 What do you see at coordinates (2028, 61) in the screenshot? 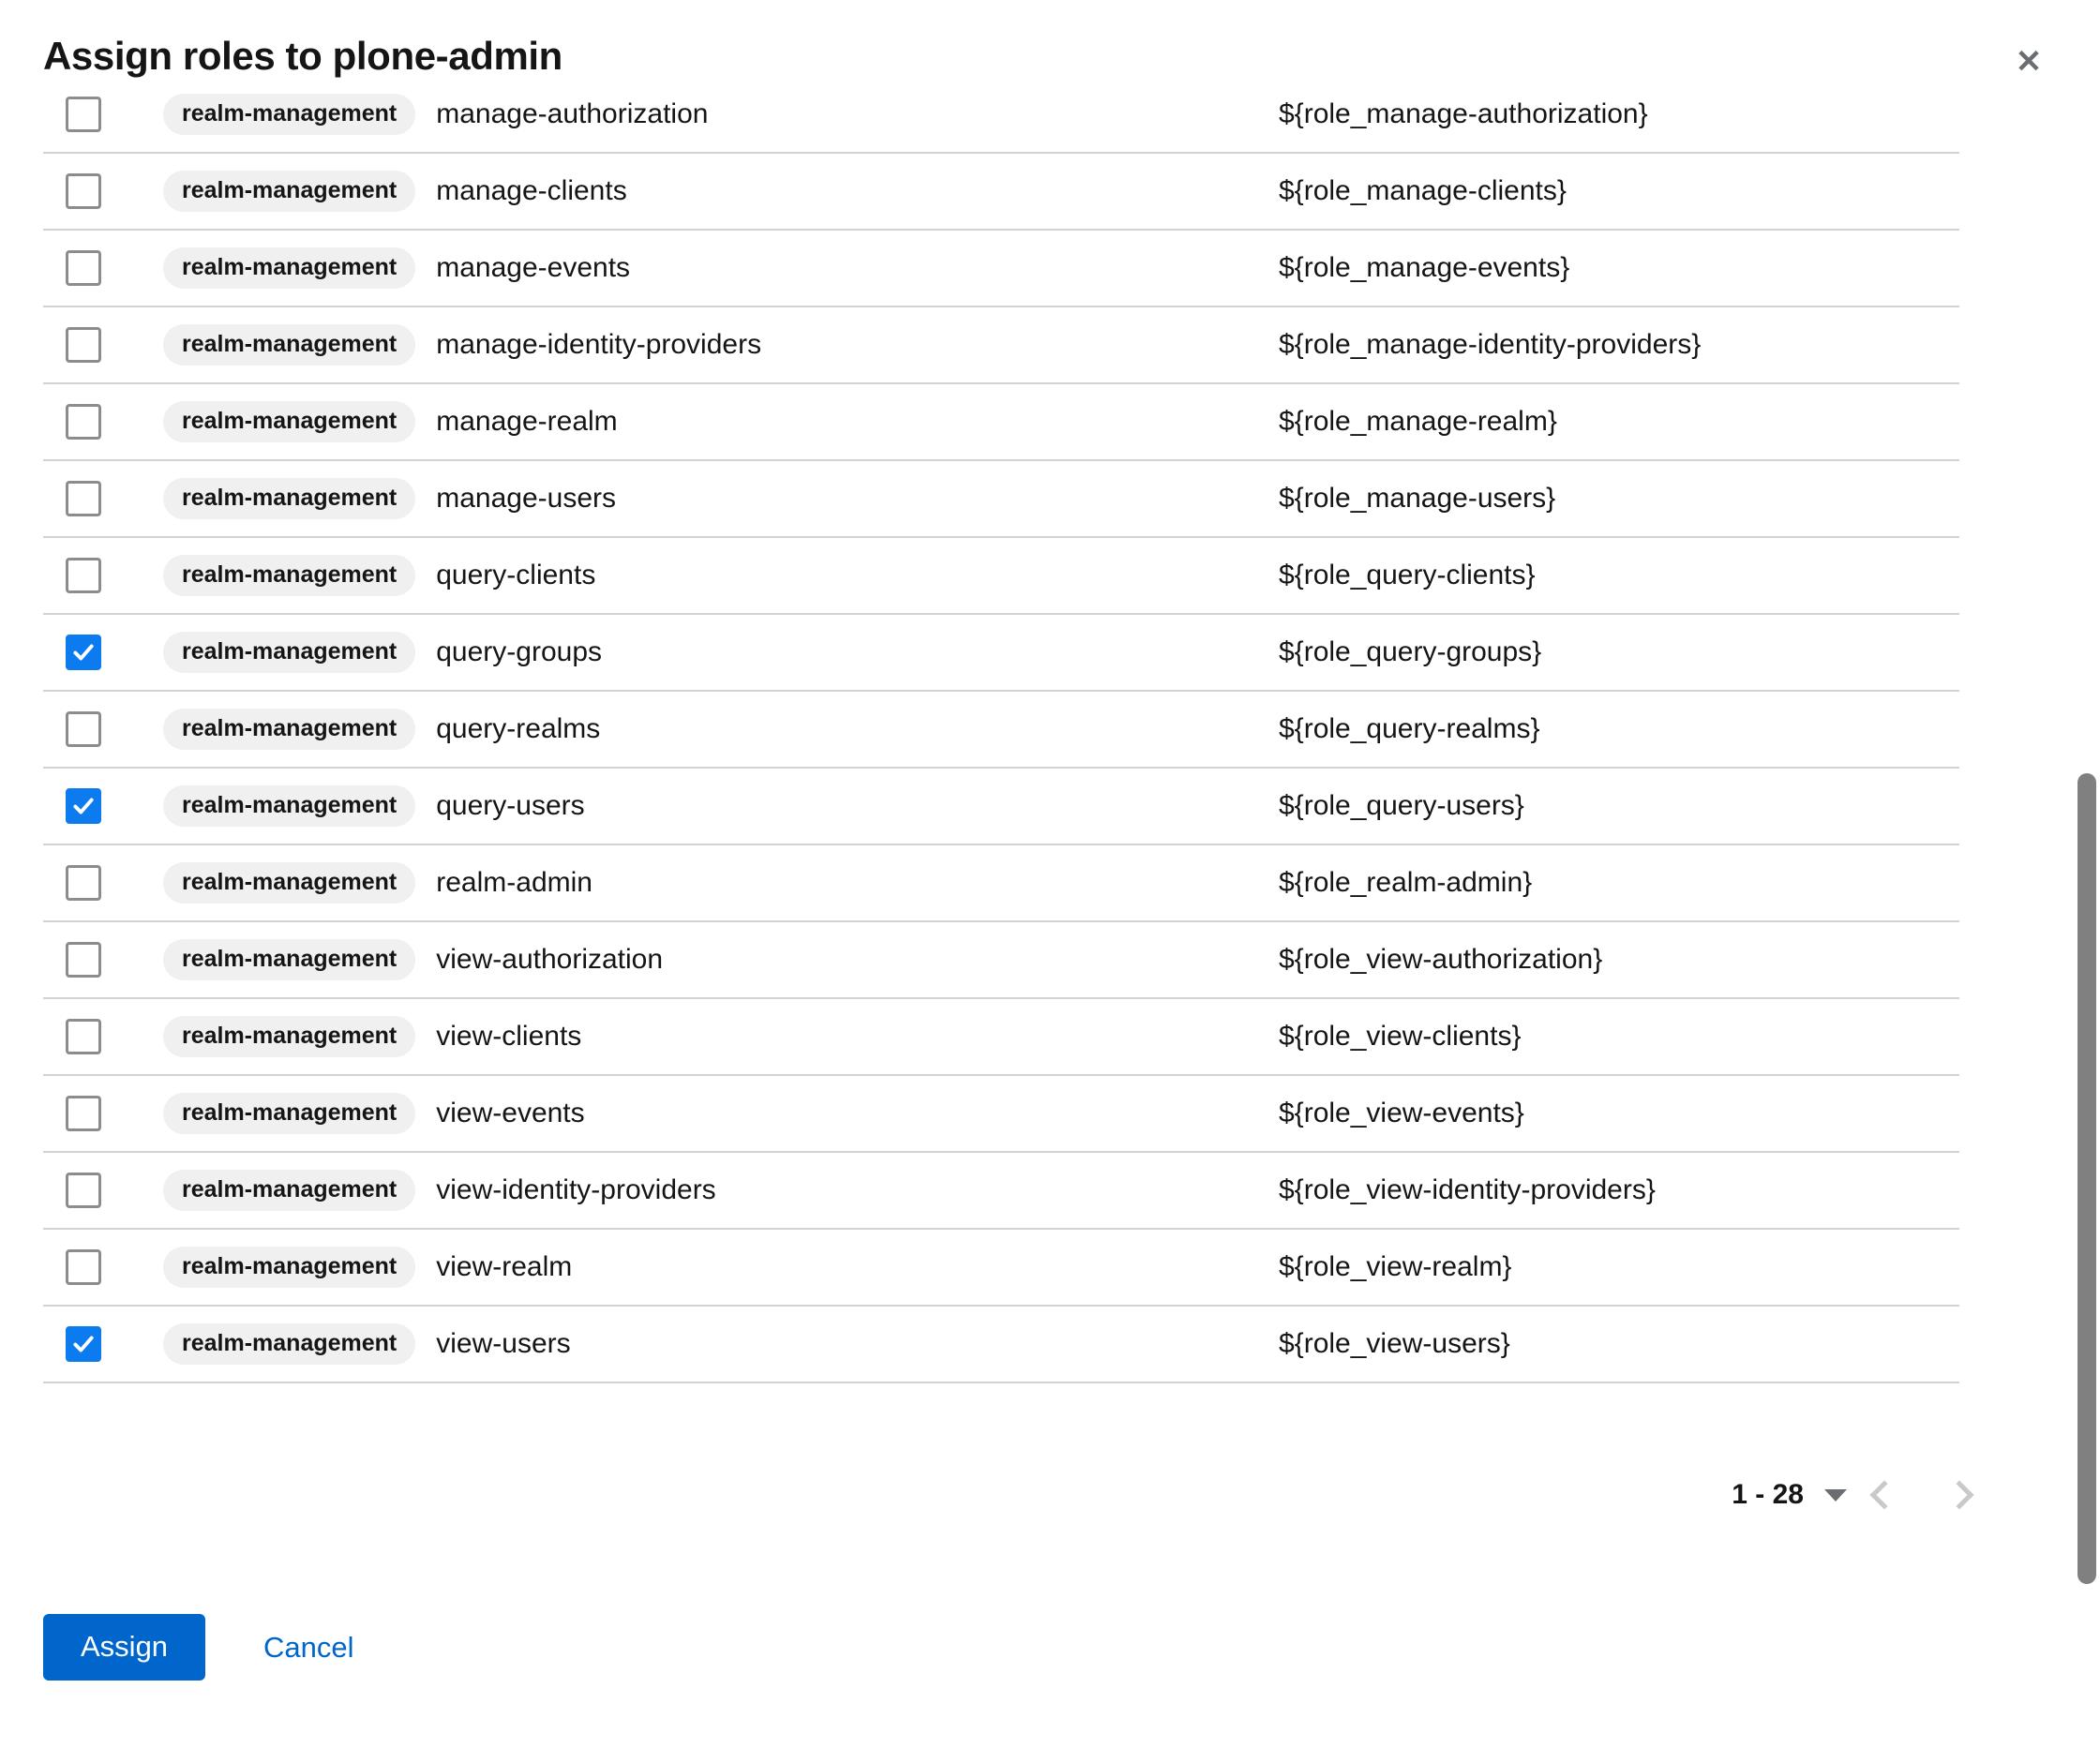
I see `close-icon: ✕` at bounding box center [2028, 61].